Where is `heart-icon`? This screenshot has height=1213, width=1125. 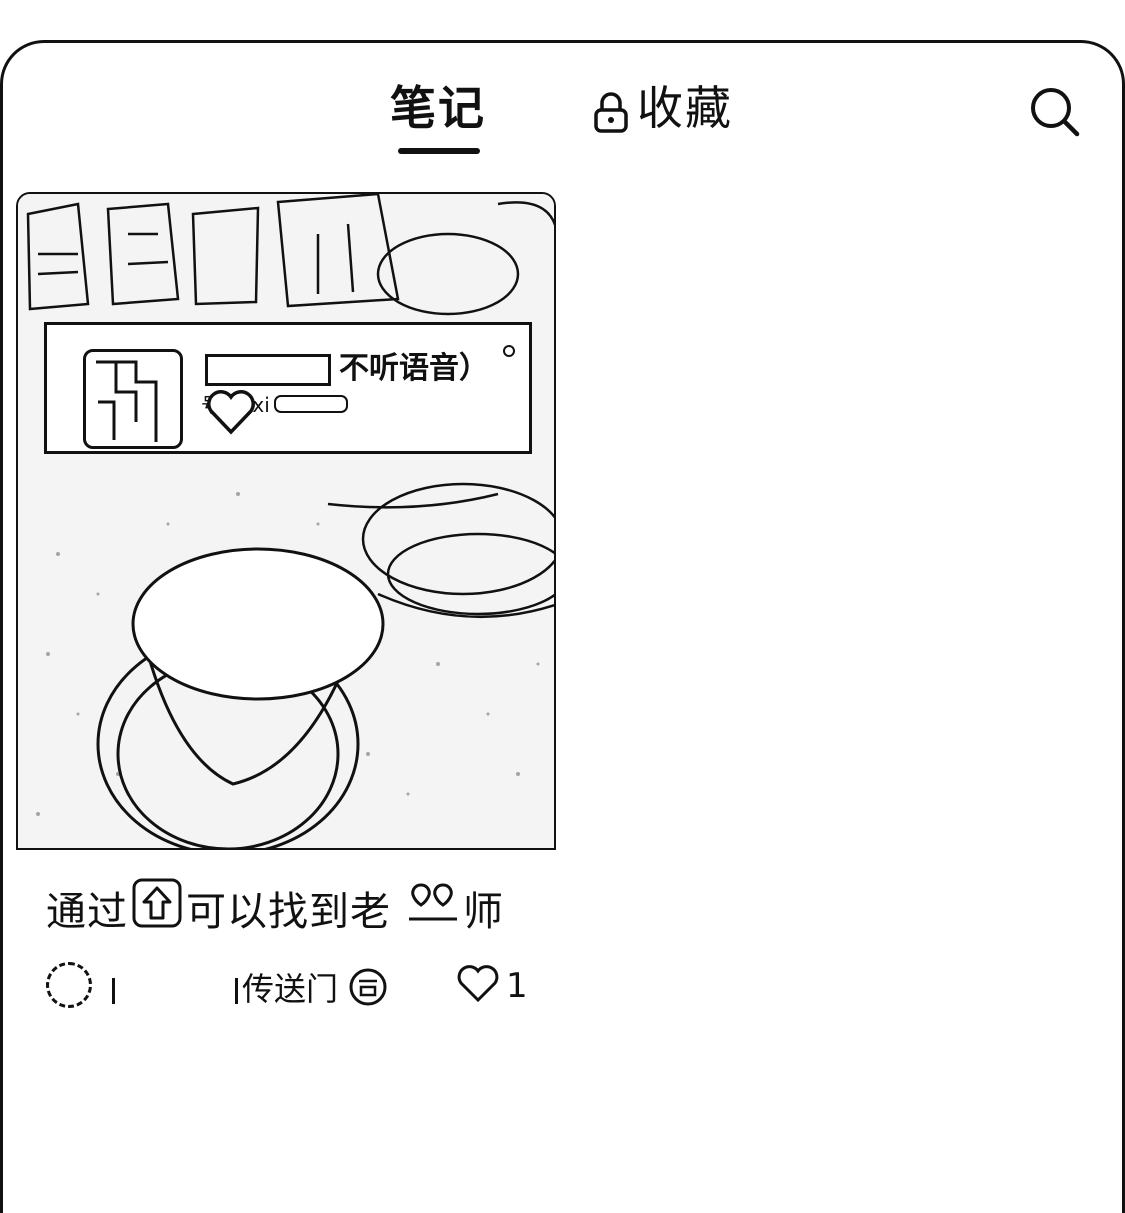
heart-icon is located at coordinates (478, 986).